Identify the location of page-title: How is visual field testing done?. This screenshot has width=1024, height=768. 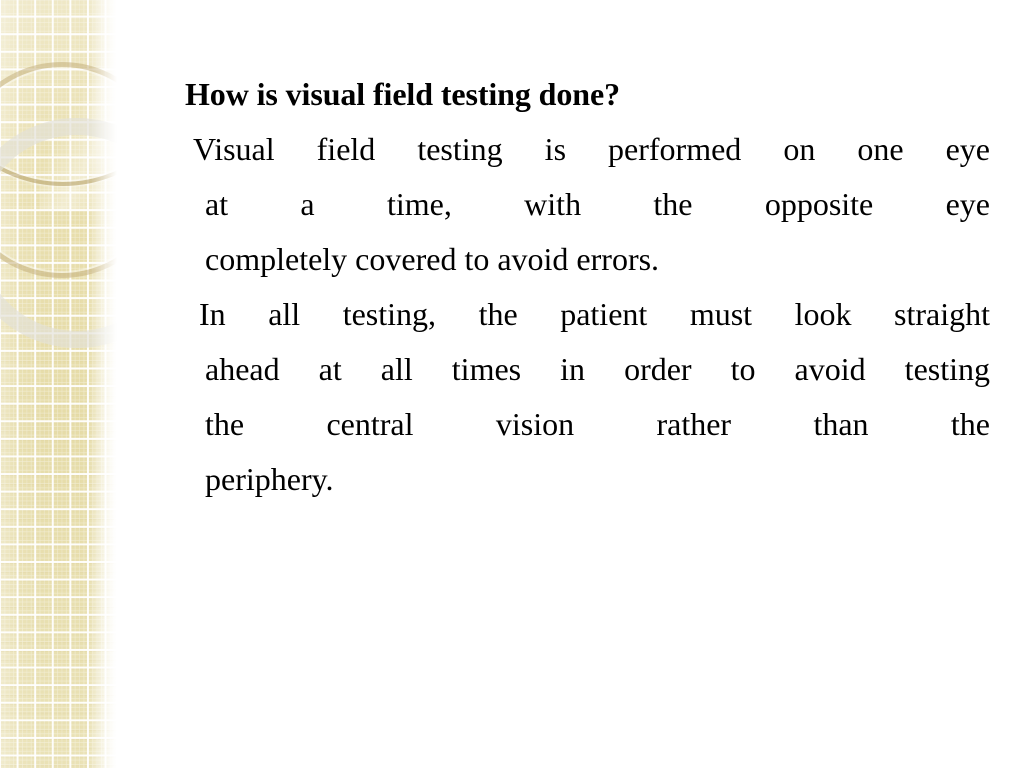
(402, 94).